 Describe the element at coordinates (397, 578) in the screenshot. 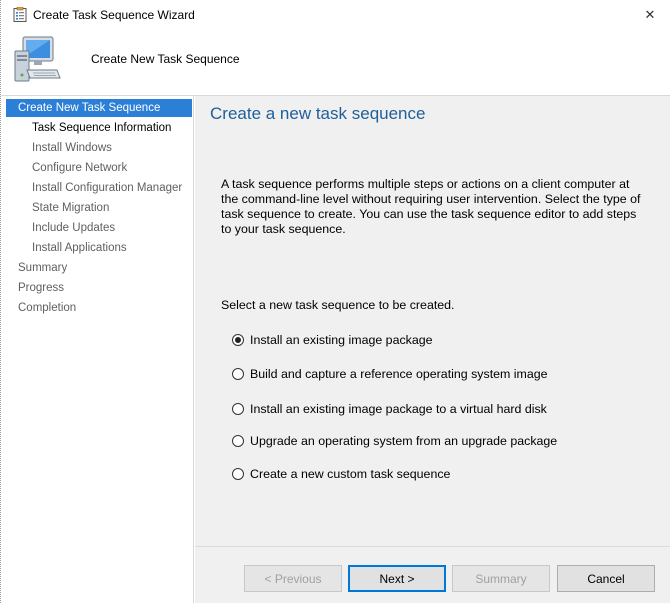

I see `next-button: Next >` at that location.